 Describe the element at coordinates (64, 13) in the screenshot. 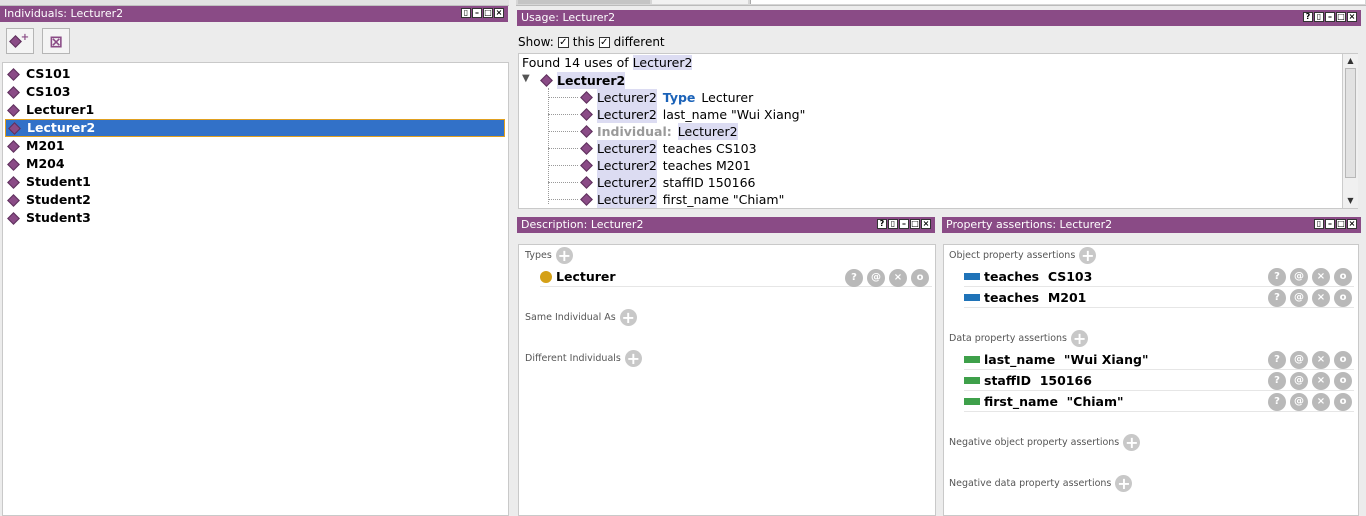

I see `individuals-title: Individuals: Lecturer2` at that location.